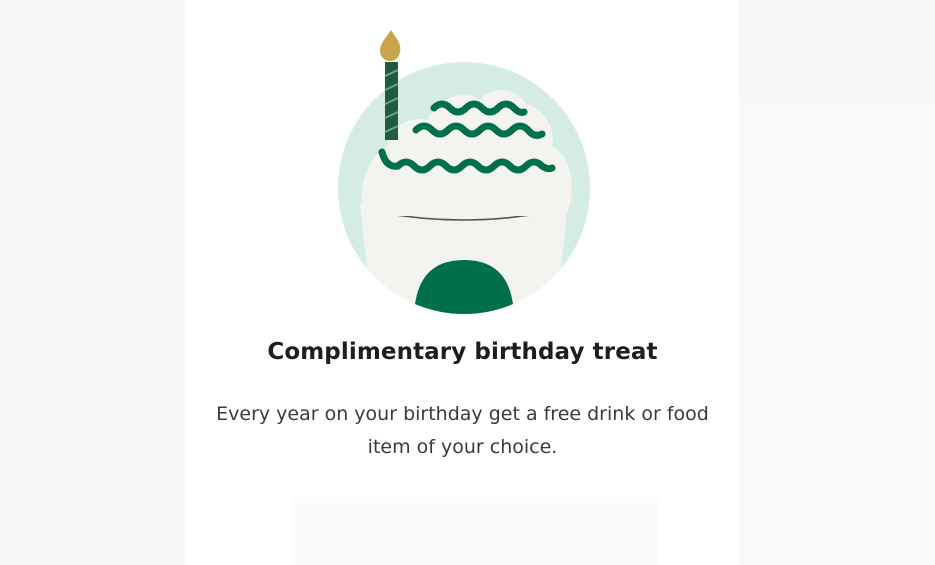  I want to click on birthday-treat-icon, so click(464, 172).